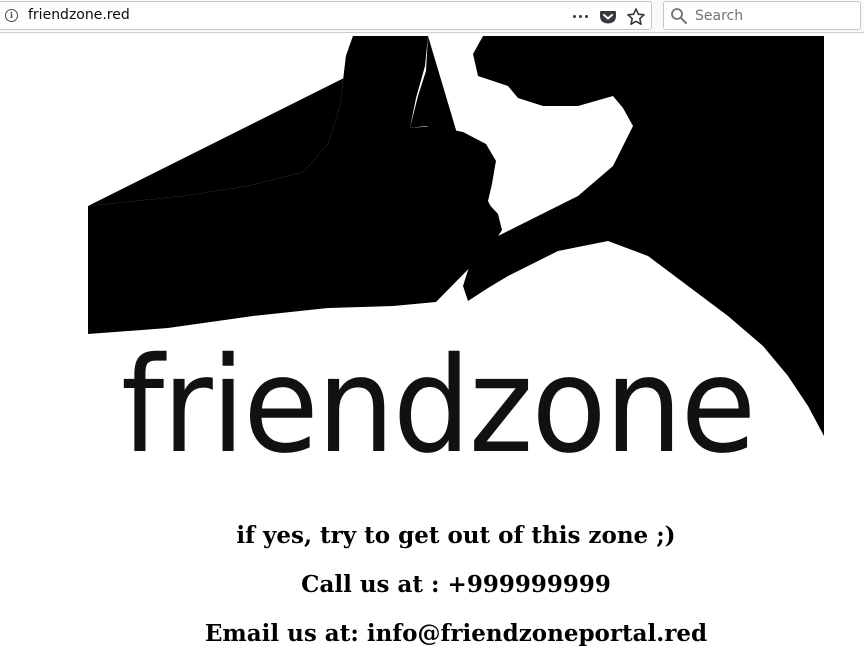 The height and width of the screenshot is (662, 864). What do you see at coordinates (762, 15) in the screenshot?
I see `search-bar: Search` at bounding box center [762, 15].